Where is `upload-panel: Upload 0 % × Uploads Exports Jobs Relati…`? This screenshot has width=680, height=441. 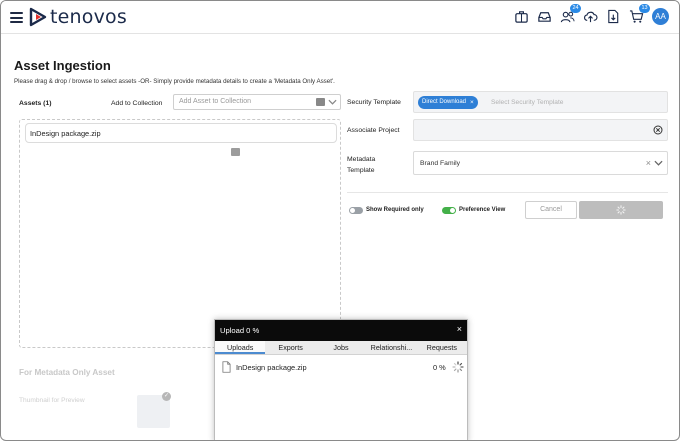
upload-panel: Upload 0 % × Uploads Exports Jobs Relati… is located at coordinates (341, 379).